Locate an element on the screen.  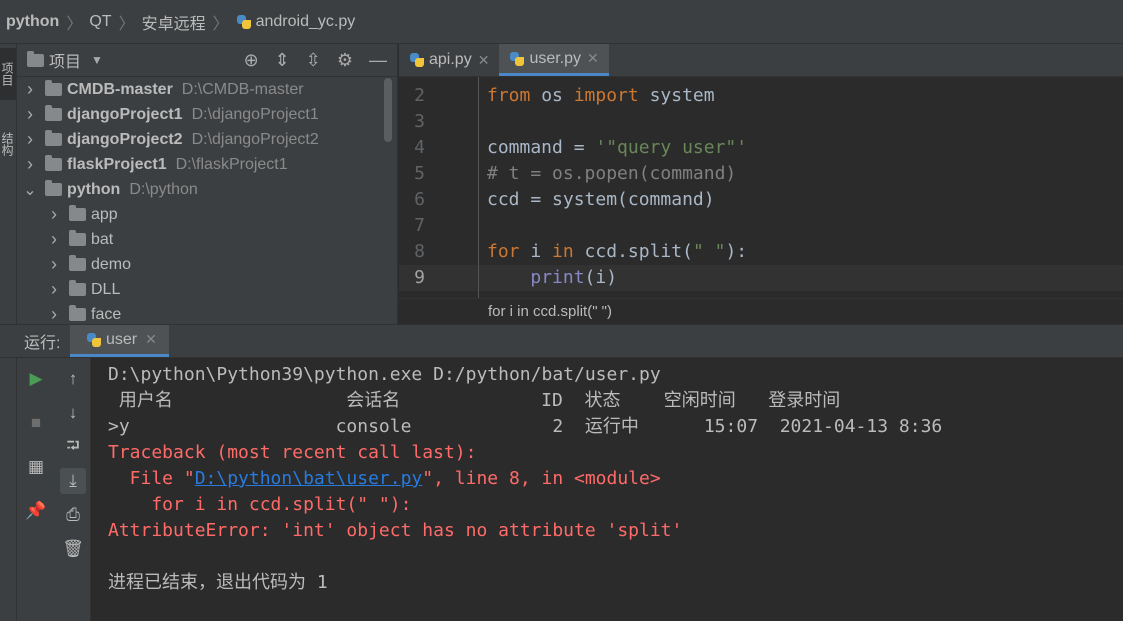
tree-item-name: python is located at coordinates (94, 189).